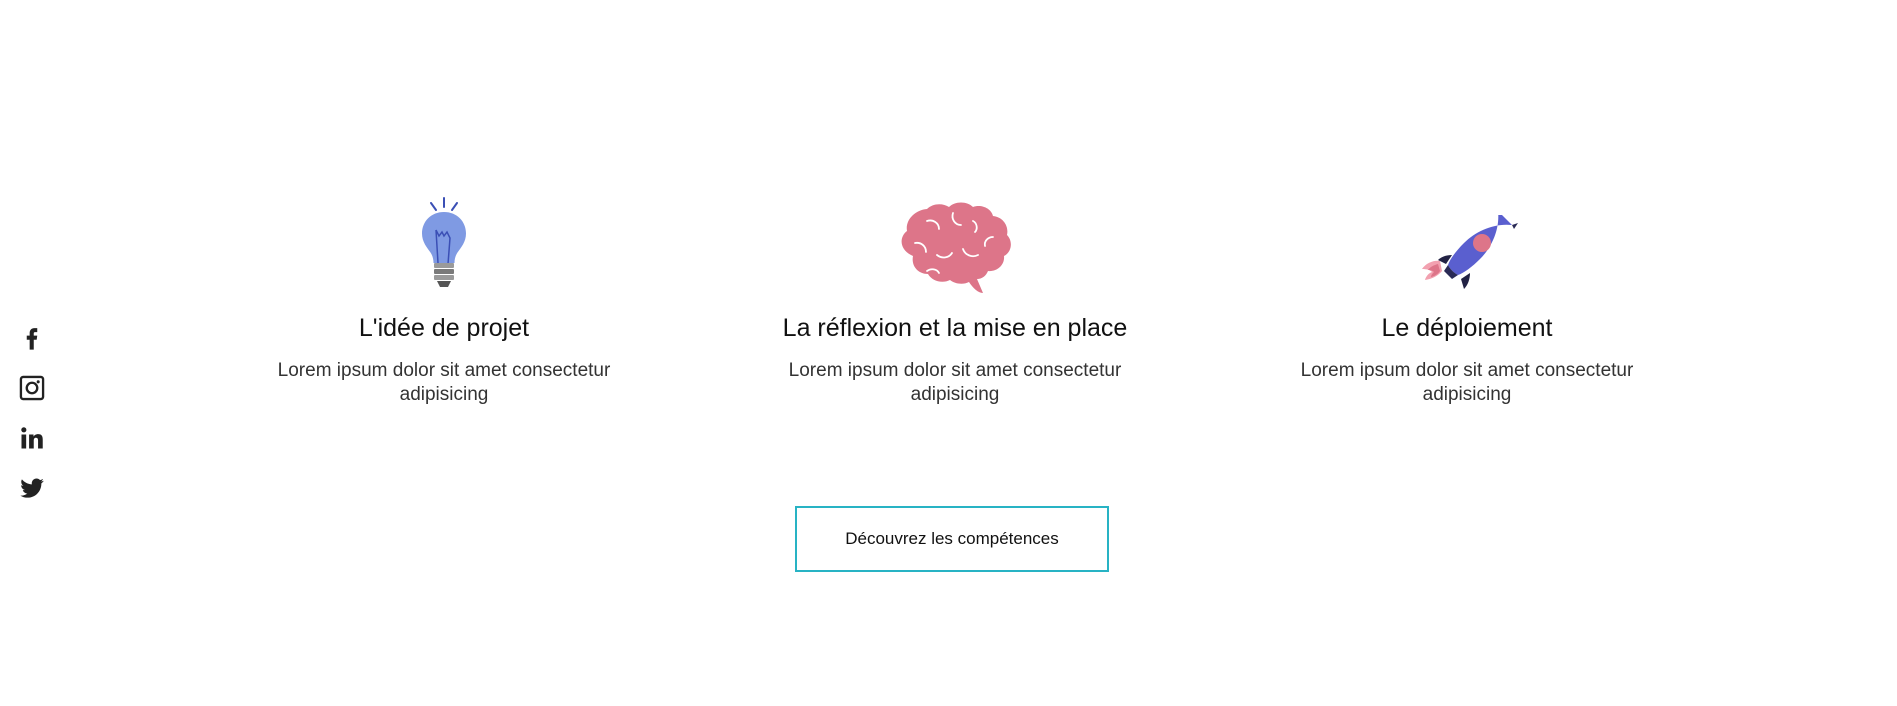  I want to click on feature-title: L'idée de projet, so click(444, 328).